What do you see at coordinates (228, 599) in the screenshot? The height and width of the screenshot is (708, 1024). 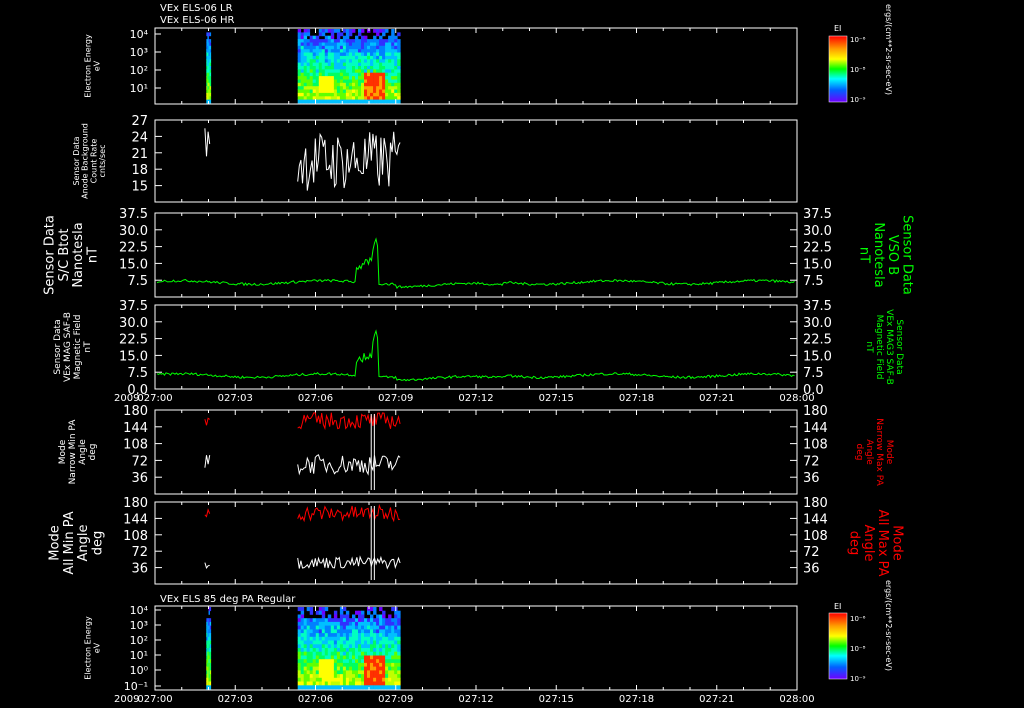 I see `title-bottom: VEx ELS 85 deg PA Regular` at bounding box center [228, 599].